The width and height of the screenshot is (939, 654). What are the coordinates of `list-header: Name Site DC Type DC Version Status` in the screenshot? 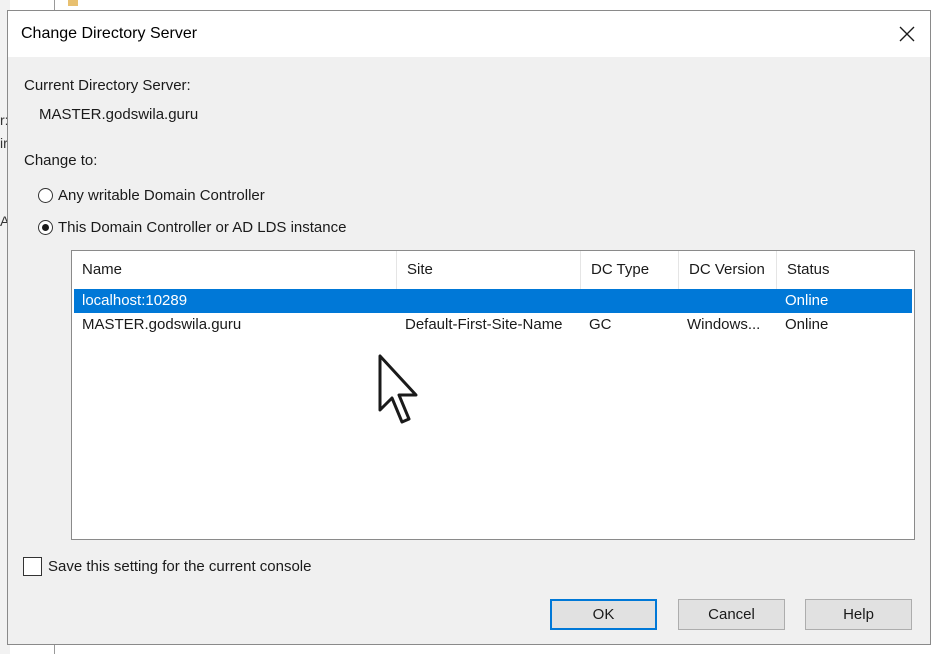 It's located at (493, 270).